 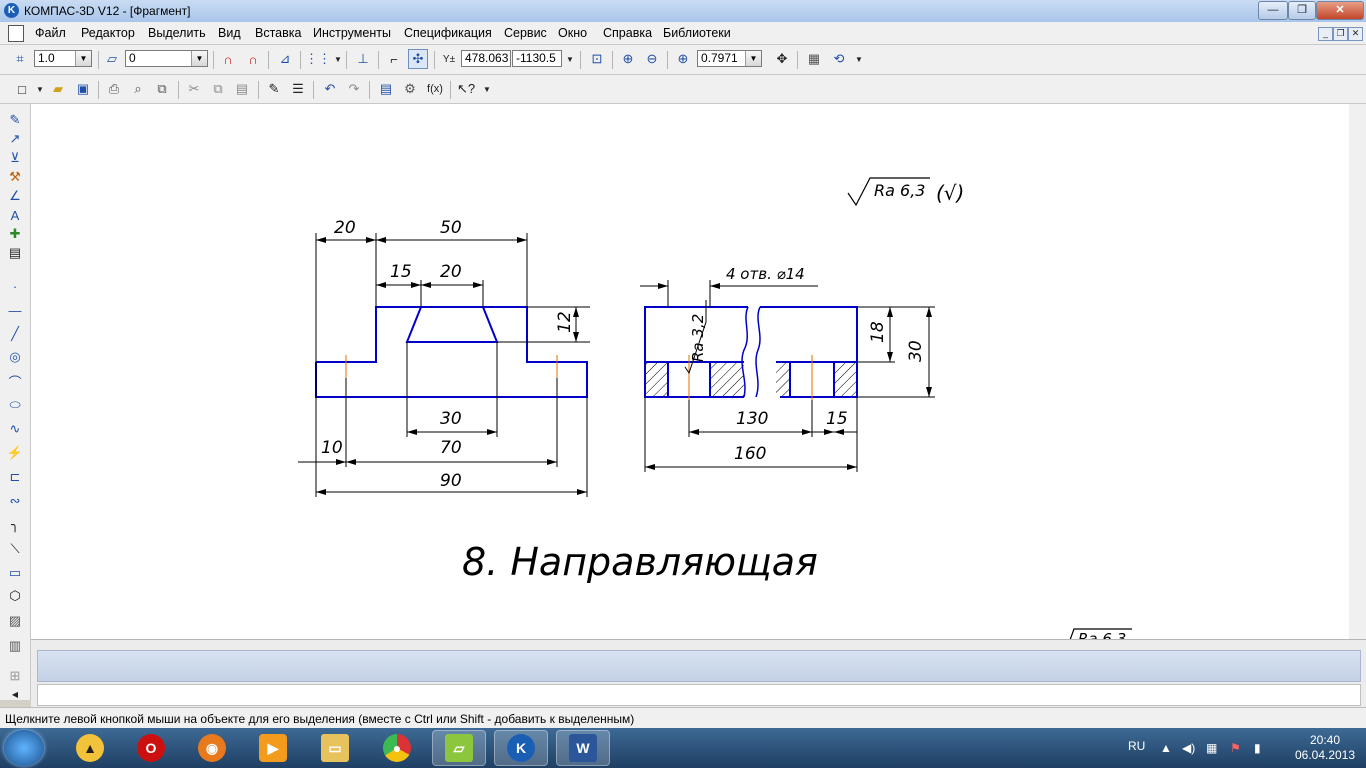 What do you see at coordinates (229, 33) in the screenshot?
I see `menu-view: Вид` at bounding box center [229, 33].